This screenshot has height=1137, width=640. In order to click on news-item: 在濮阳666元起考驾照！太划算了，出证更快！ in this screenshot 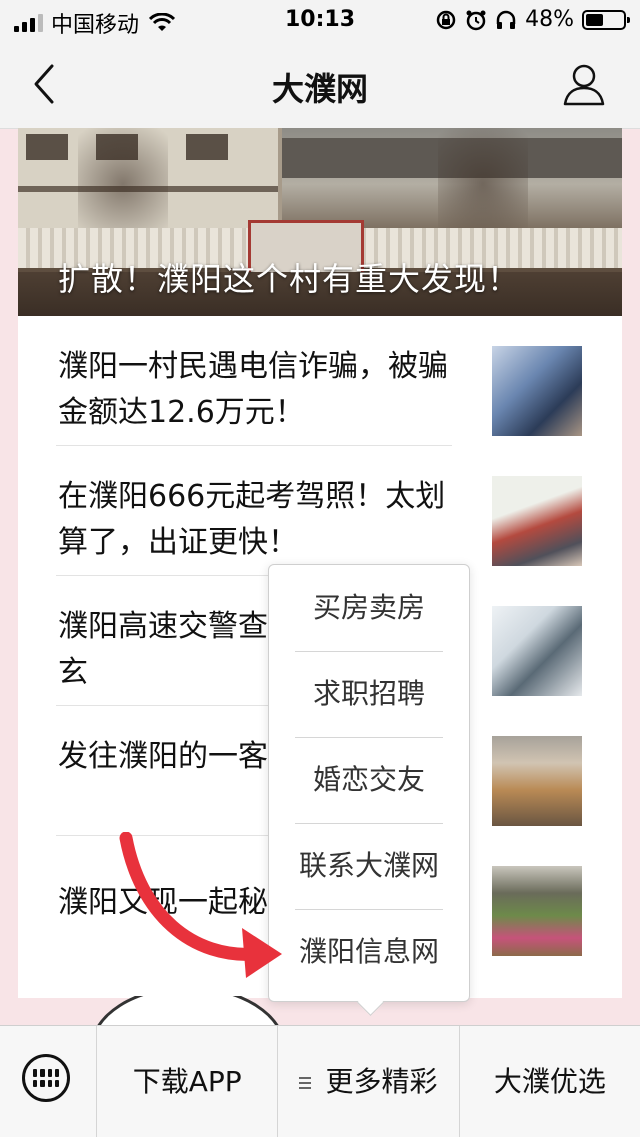, I will do `click(320, 511)`.